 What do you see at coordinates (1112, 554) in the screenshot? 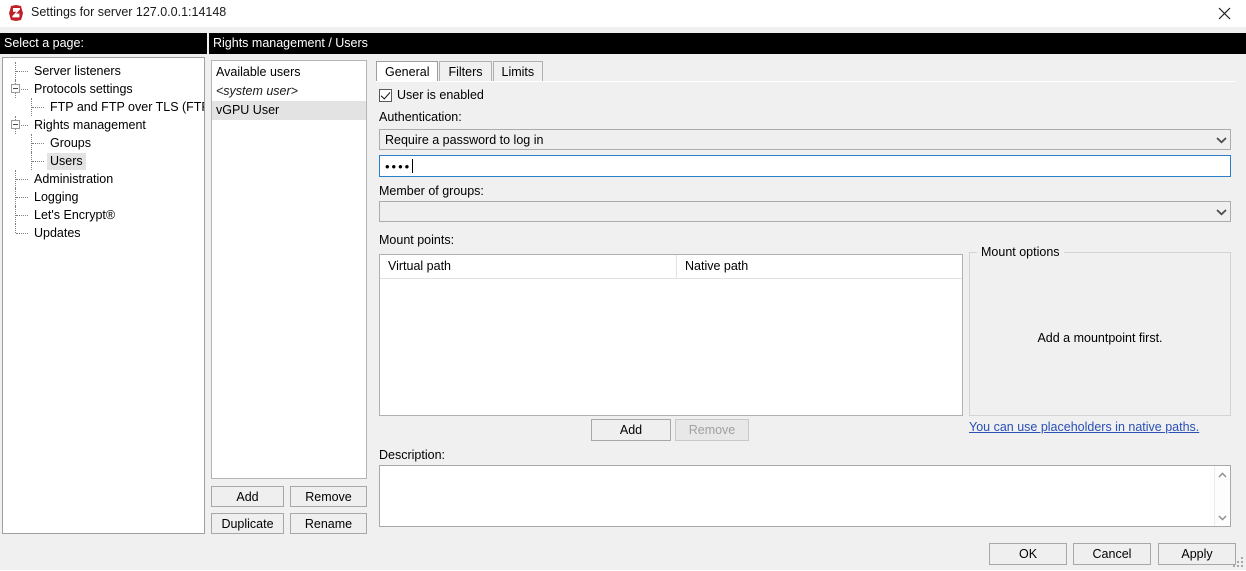
I see `cancel-button: Cancel` at bounding box center [1112, 554].